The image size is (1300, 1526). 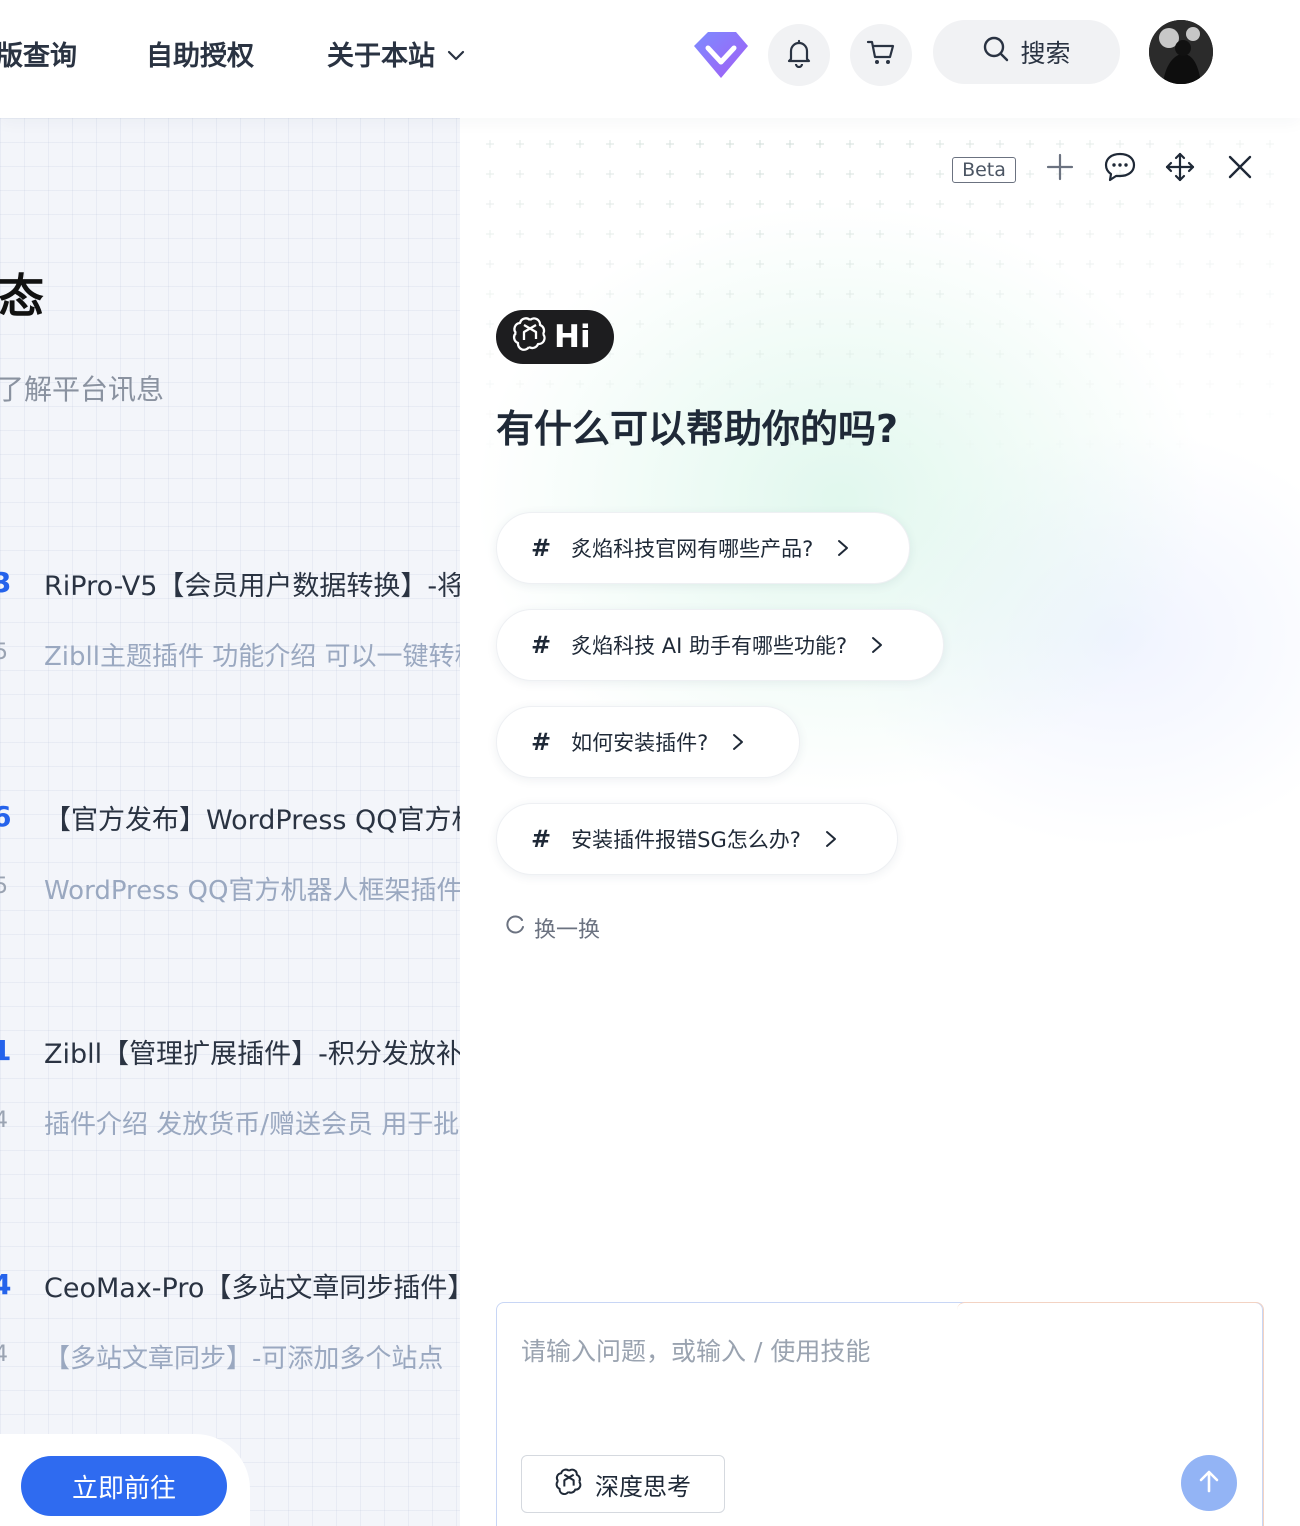 I want to click on suggestion-text: 如何安装插件?, so click(x=640, y=743).